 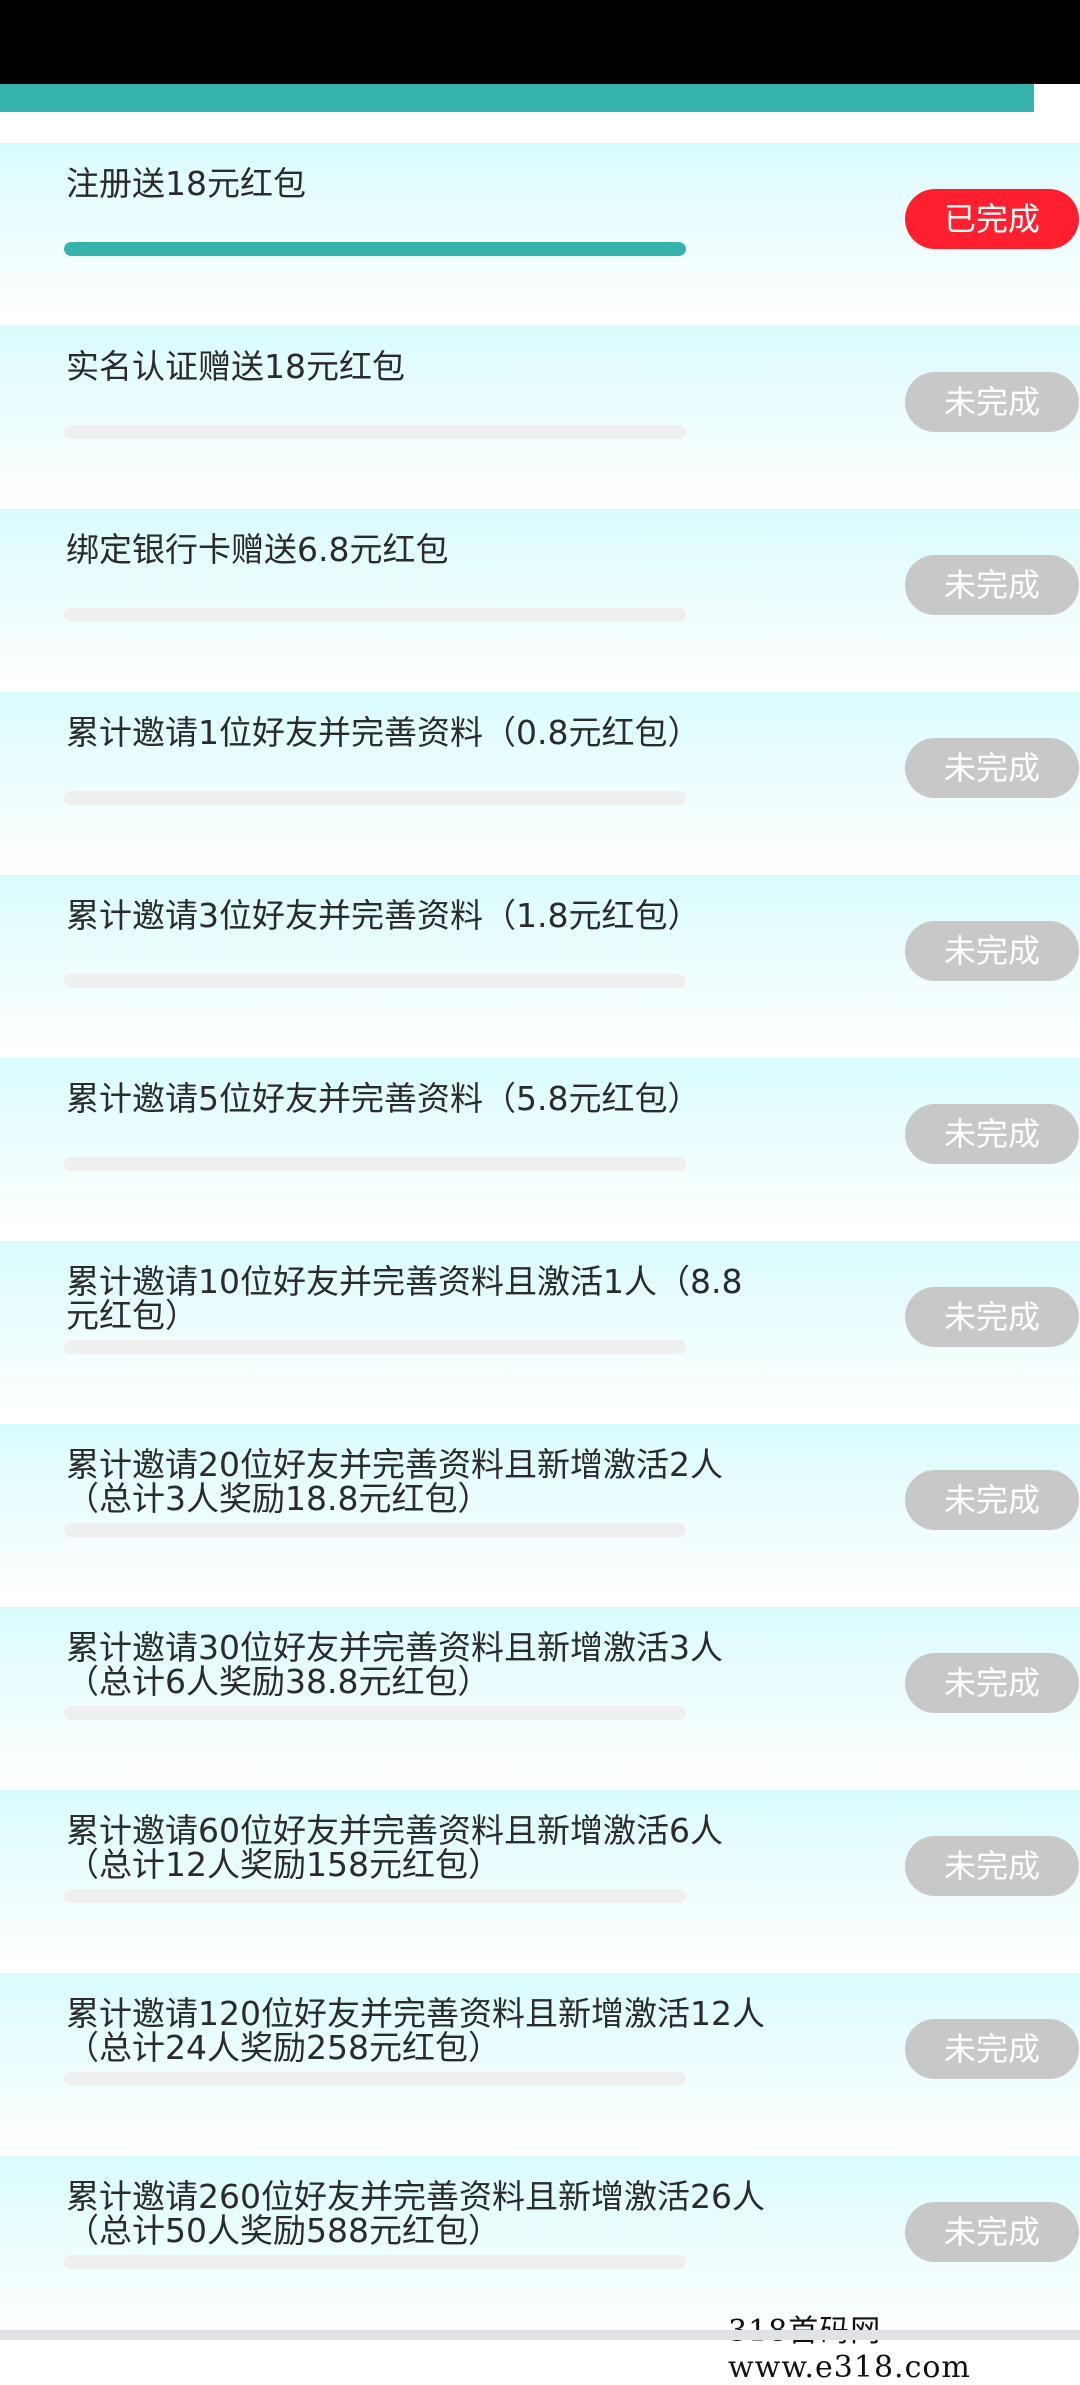 I want to click on task-title: 实名认证赠送18元红包, so click(x=235, y=366).